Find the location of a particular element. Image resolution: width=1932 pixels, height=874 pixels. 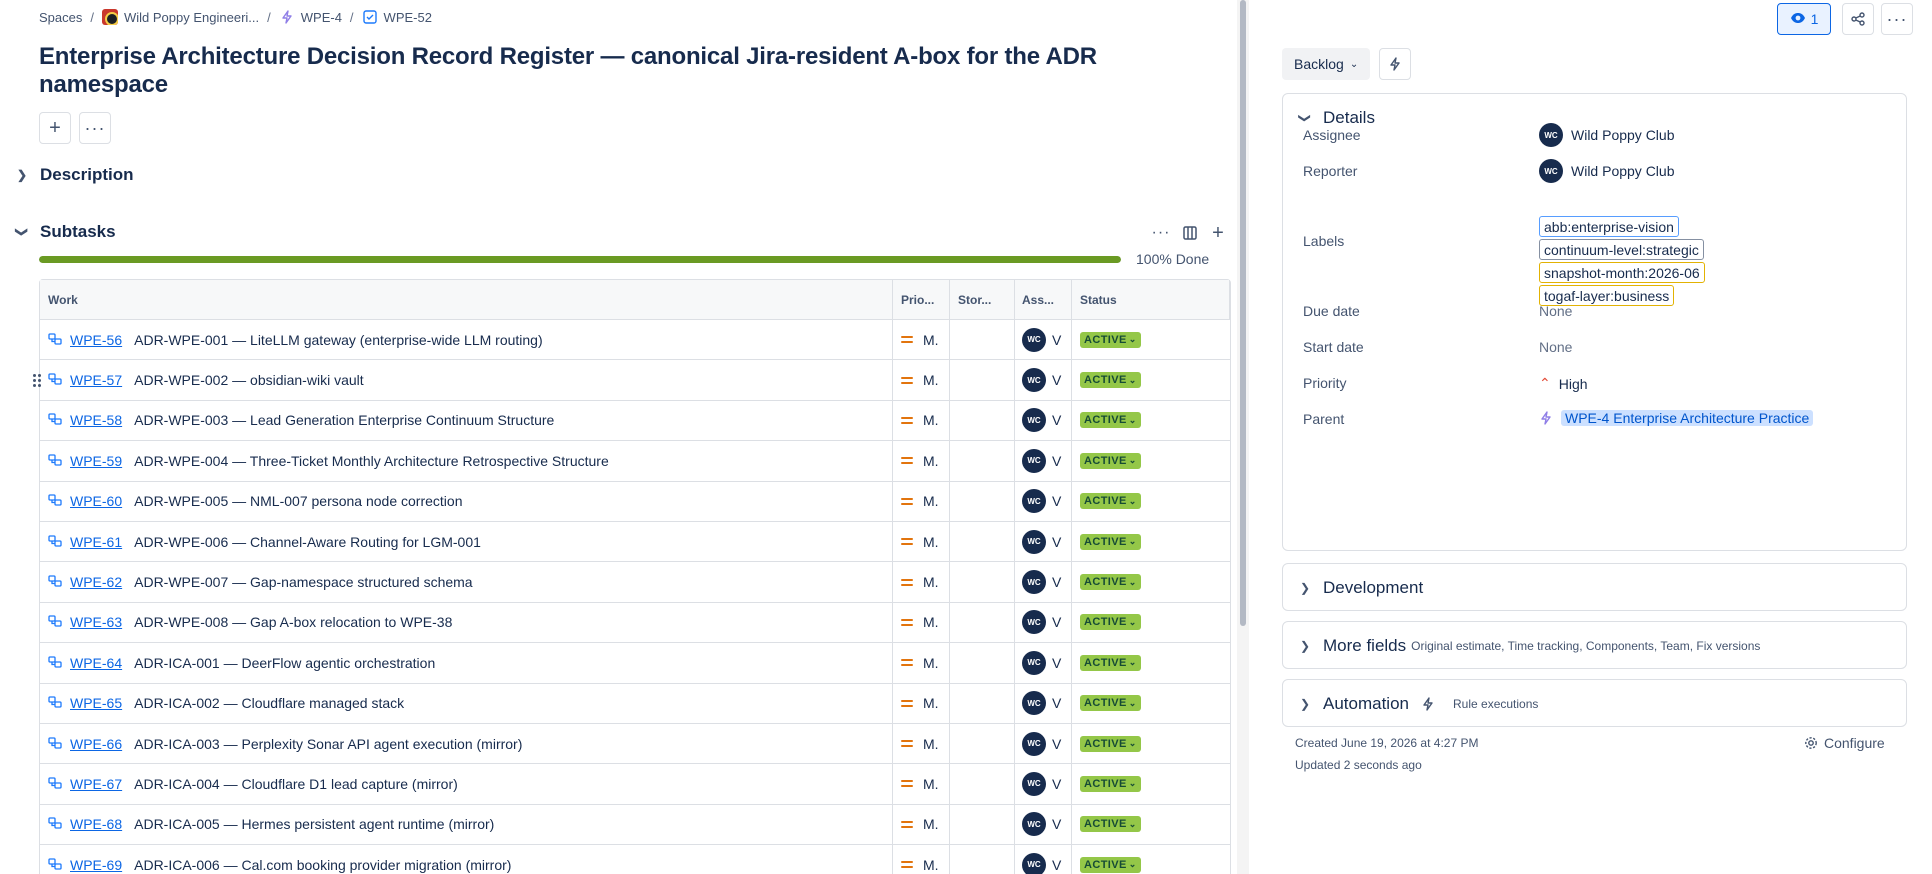

work-item-key-link: WPE-60 is located at coordinates (96, 501).